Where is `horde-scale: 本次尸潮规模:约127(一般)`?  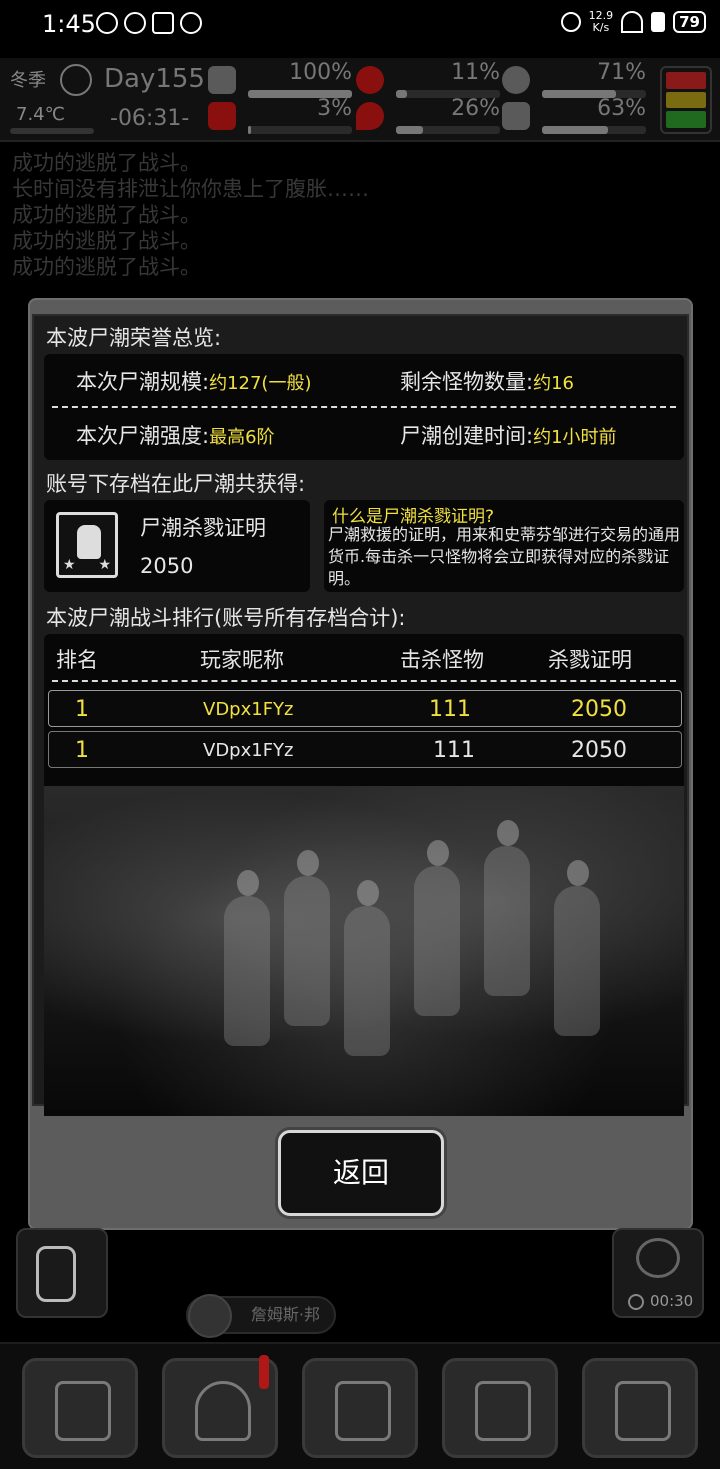 horde-scale: 本次尸潮规模:约127(一般) is located at coordinates (193, 381).